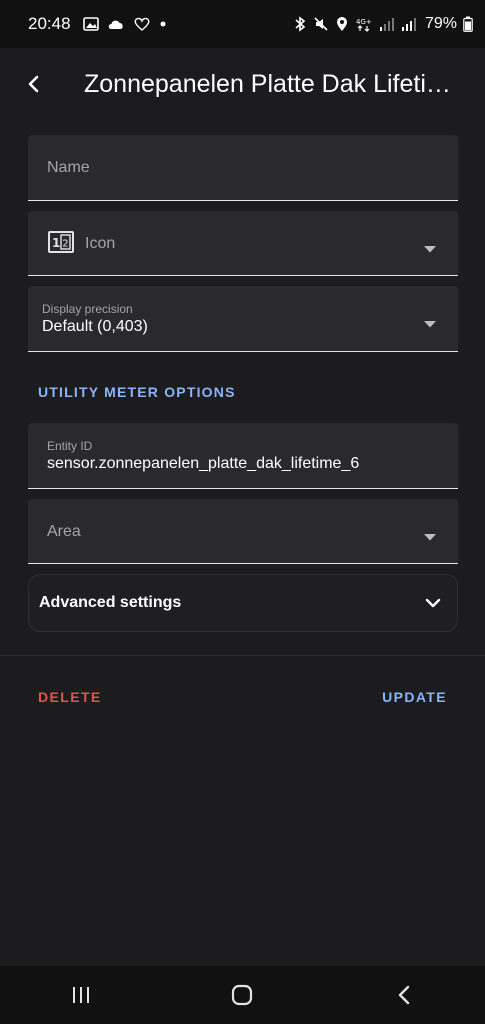  What do you see at coordinates (414, 697) in the screenshot?
I see `update-button: UPDATE` at bounding box center [414, 697].